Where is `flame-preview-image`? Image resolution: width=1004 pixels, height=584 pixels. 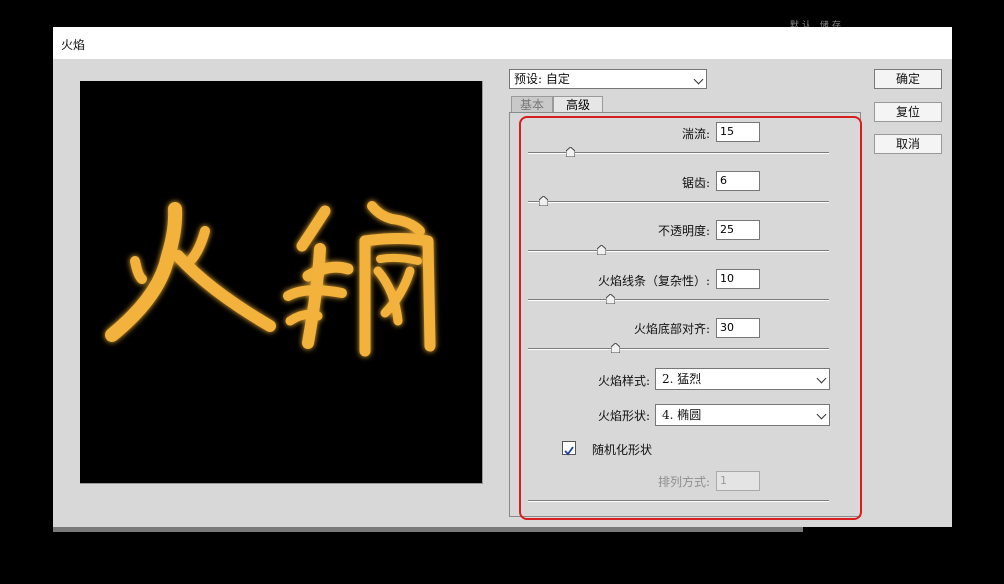 flame-preview-image is located at coordinates (270, 279).